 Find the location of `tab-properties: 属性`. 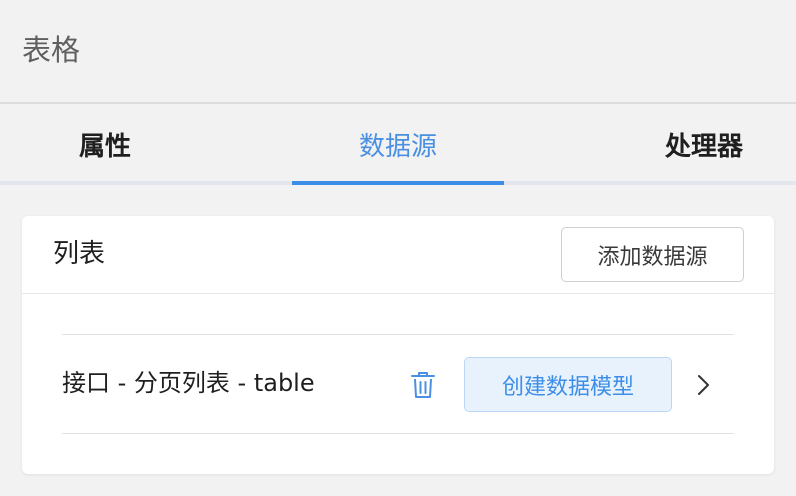

tab-properties: 属性 is located at coordinates (105, 144).